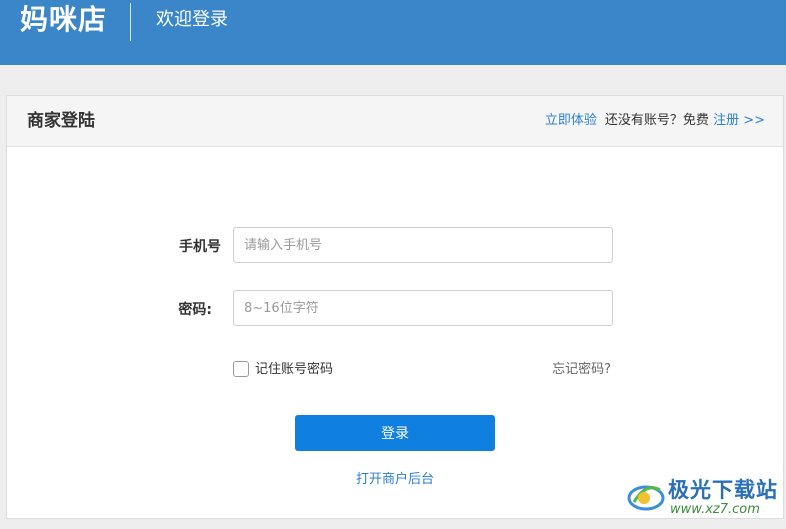  What do you see at coordinates (195, 310) in the screenshot?
I see `password-label: 密码:` at bounding box center [195, 310].